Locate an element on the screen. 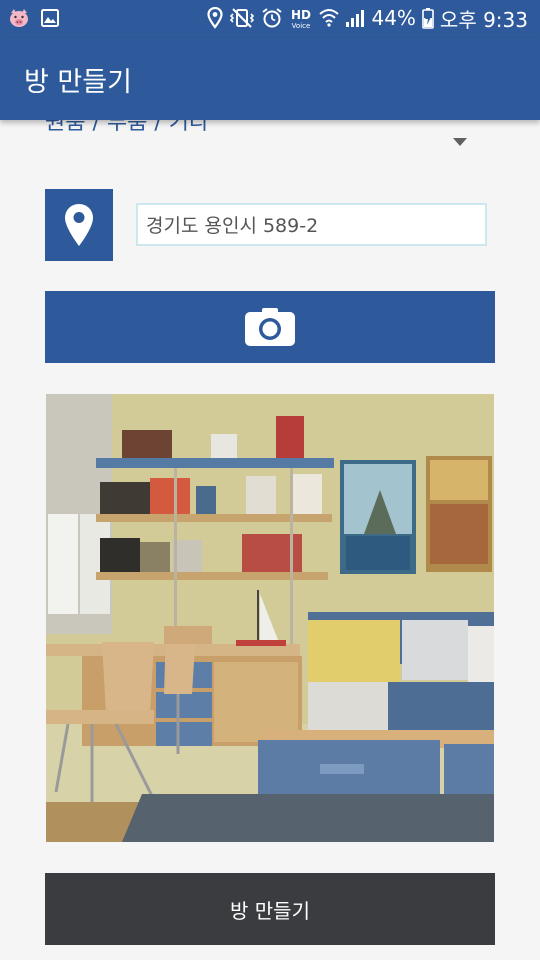 The width and height of the screenshot is (540, 960). status-bar: HD Voice 44% 오후 9:33 is located at coordinates (270, 19).